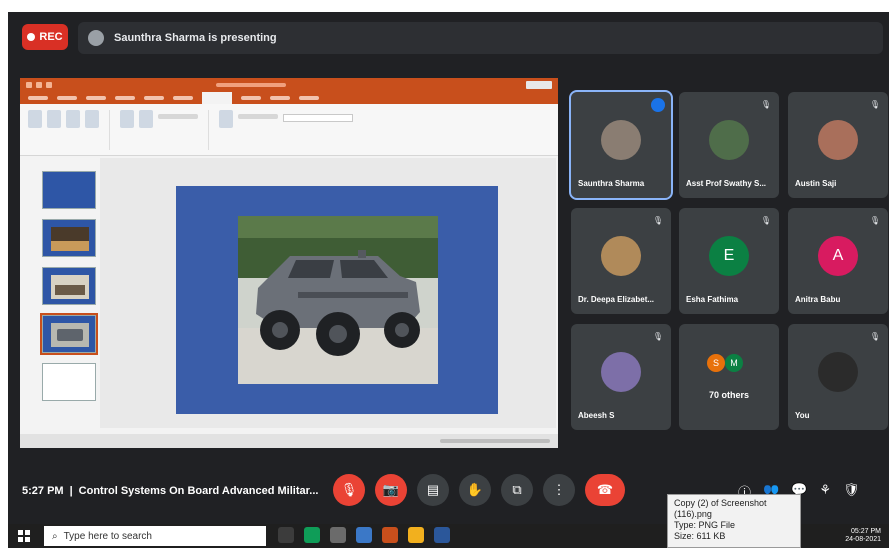 The height and width of the screenshot is (548, 889). Describe the element at coordinates (729, 395) in the screenshot. I see `others-count: 70 others` at that location.